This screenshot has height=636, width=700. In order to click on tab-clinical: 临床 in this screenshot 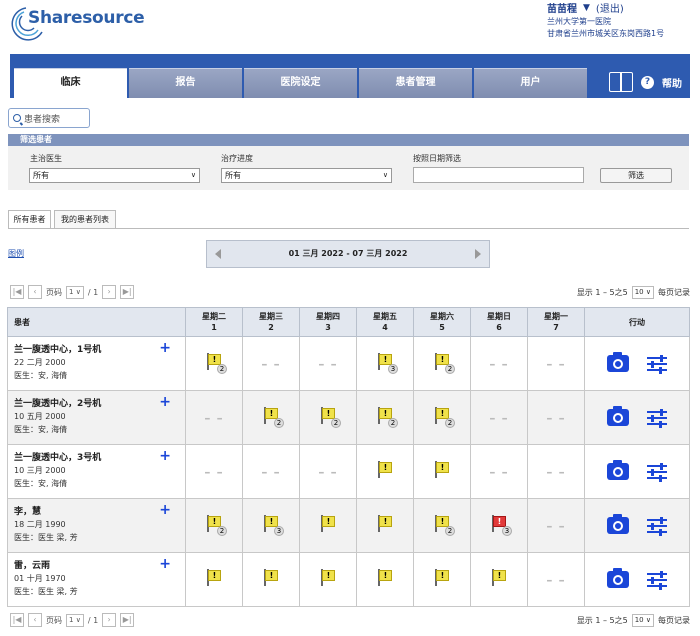, I will do `click(70, 83)`.